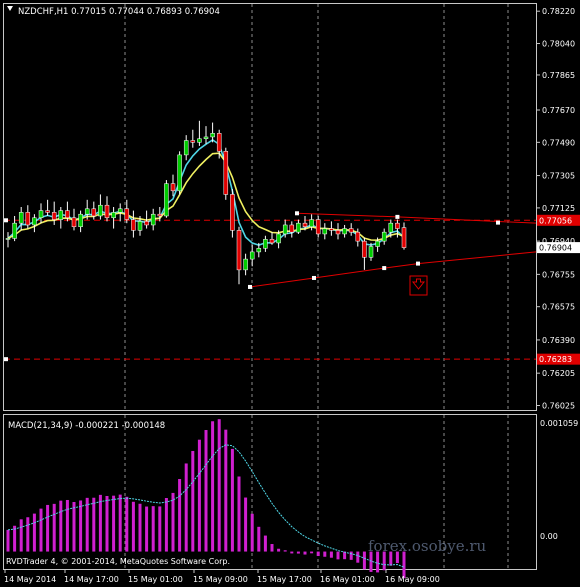 This screenshot has width=580, height=587. What do you see at coordinates (30, 579) in the screenshot?
I see `time-label: 14 May 2014` at bounding box center [30, 579].